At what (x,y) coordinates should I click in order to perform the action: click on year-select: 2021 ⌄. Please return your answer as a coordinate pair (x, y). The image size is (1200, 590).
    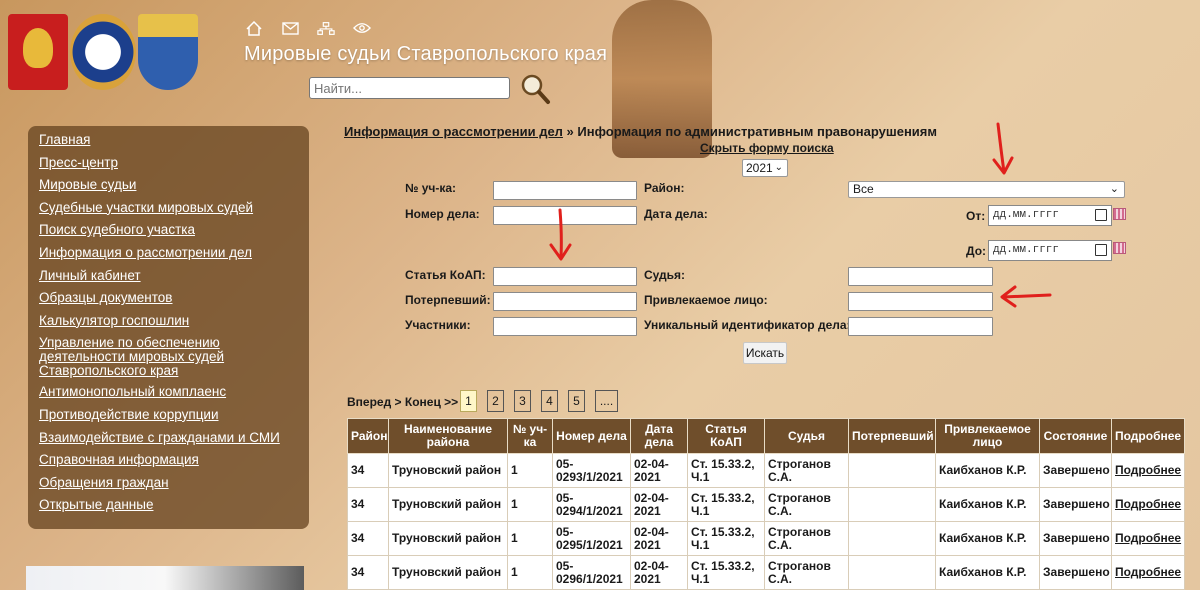
    Looking at the image, I should click on (765, 168).